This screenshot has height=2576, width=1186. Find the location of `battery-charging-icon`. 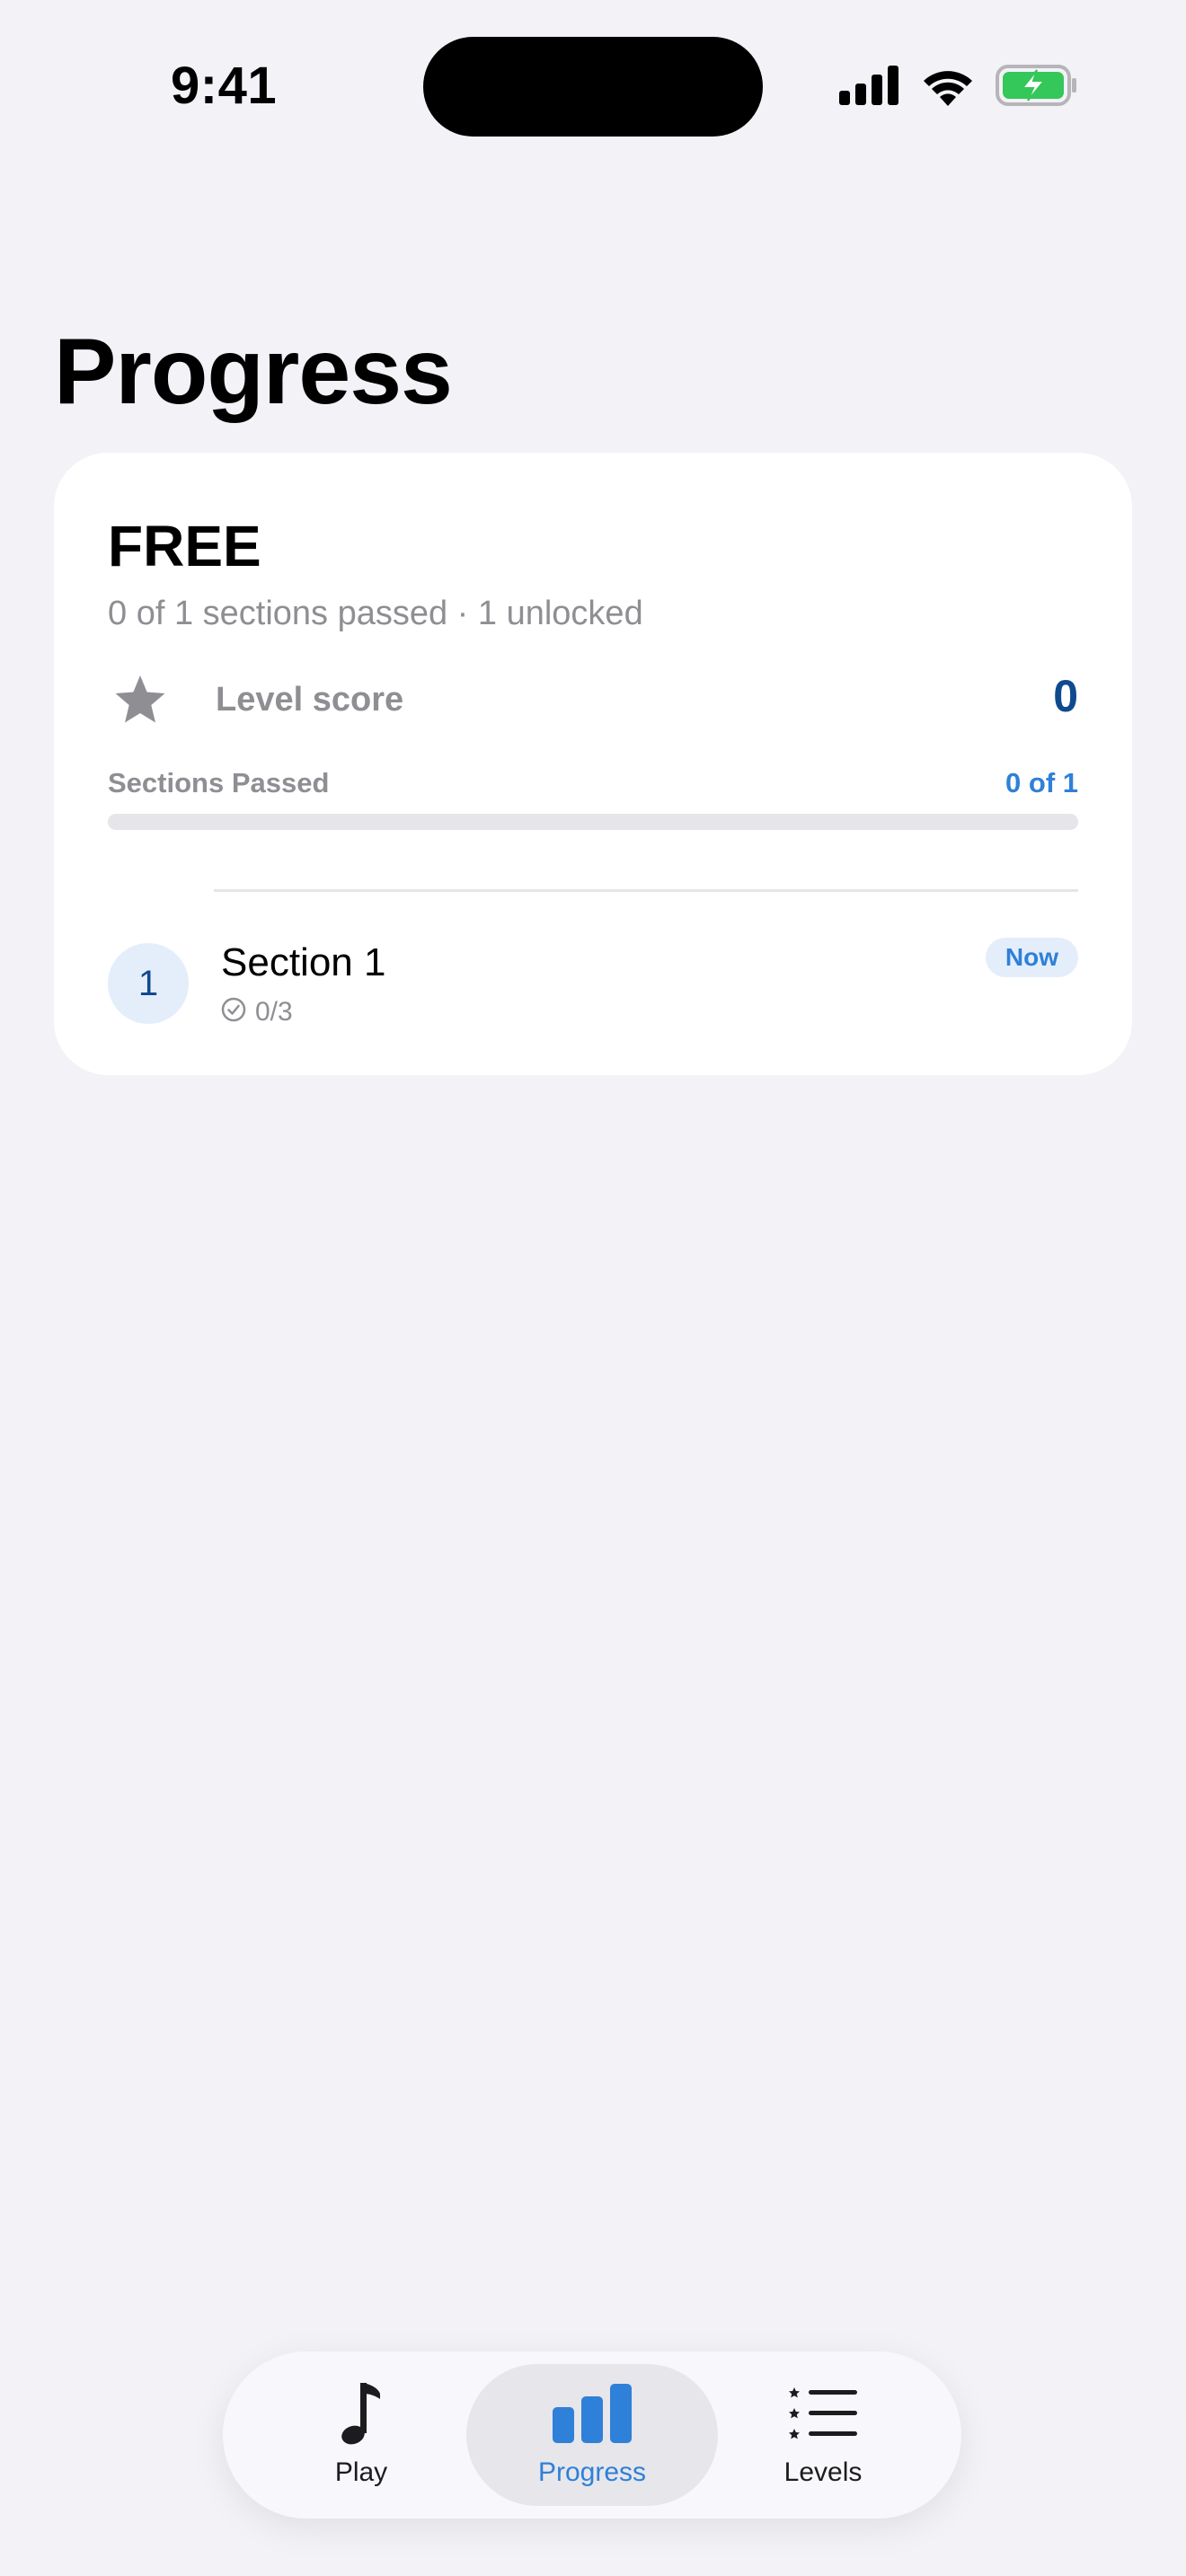

battery-charging-icon is located at coordinates (1037, 87).